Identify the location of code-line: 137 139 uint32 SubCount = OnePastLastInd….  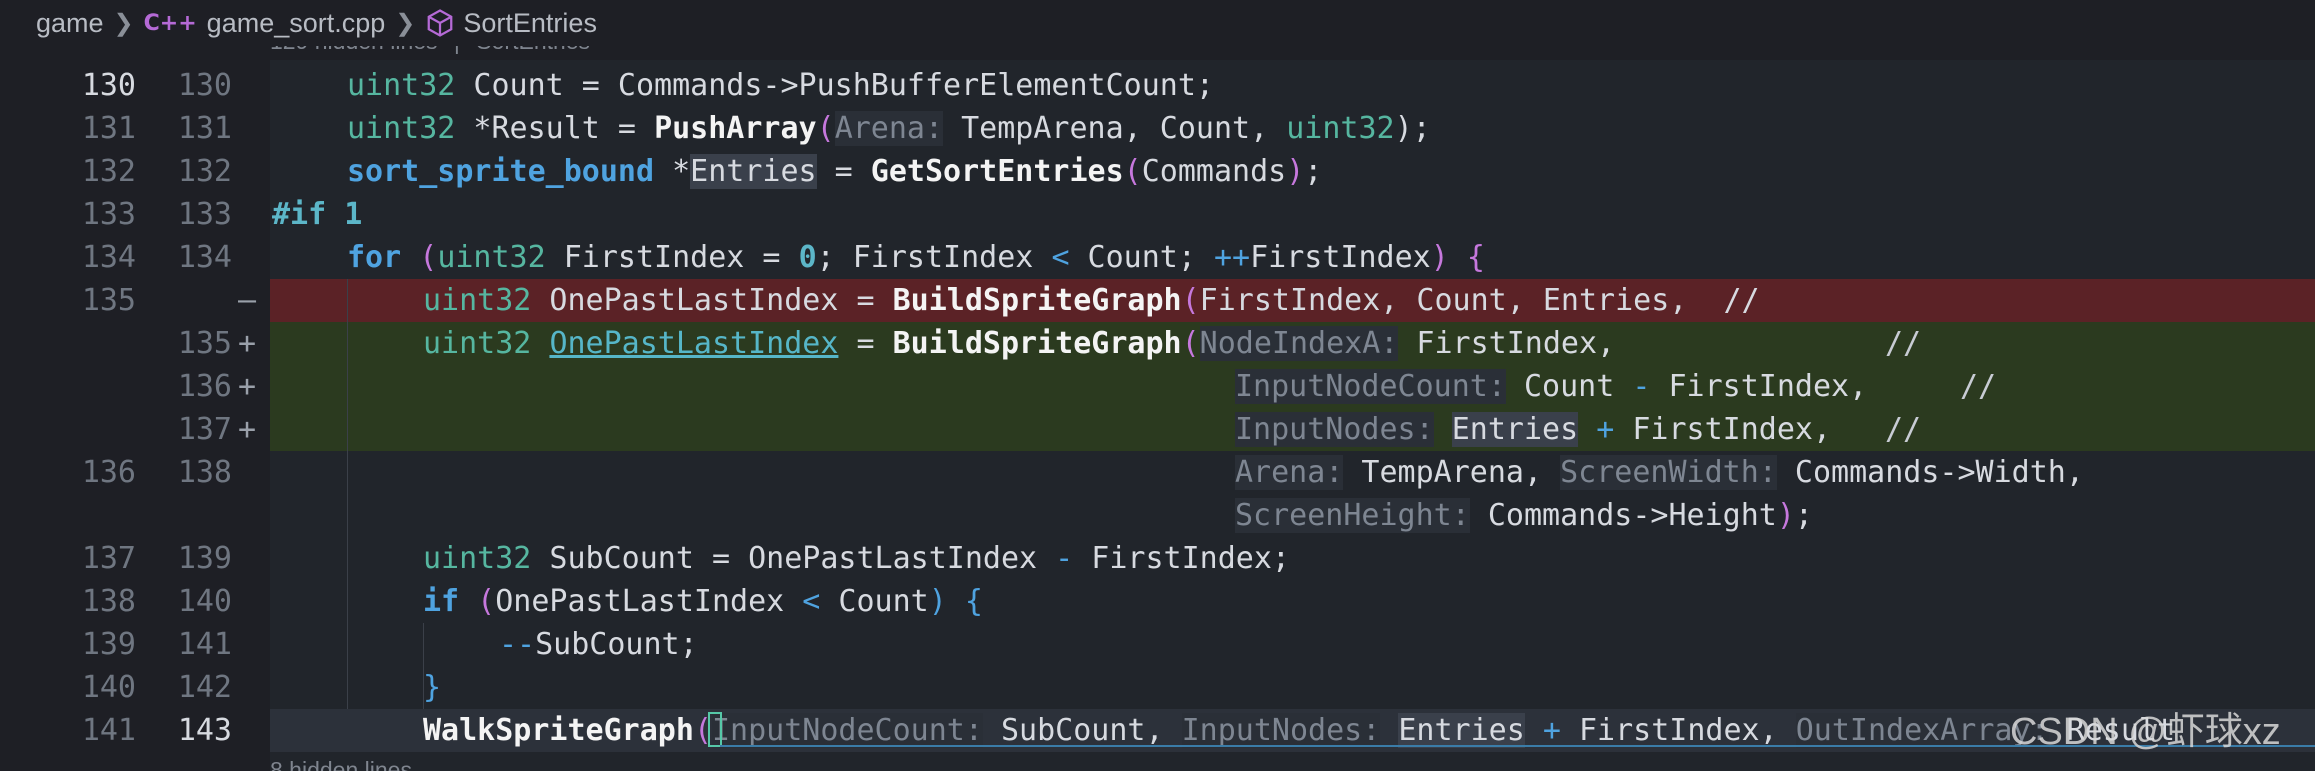
(1157, 558).